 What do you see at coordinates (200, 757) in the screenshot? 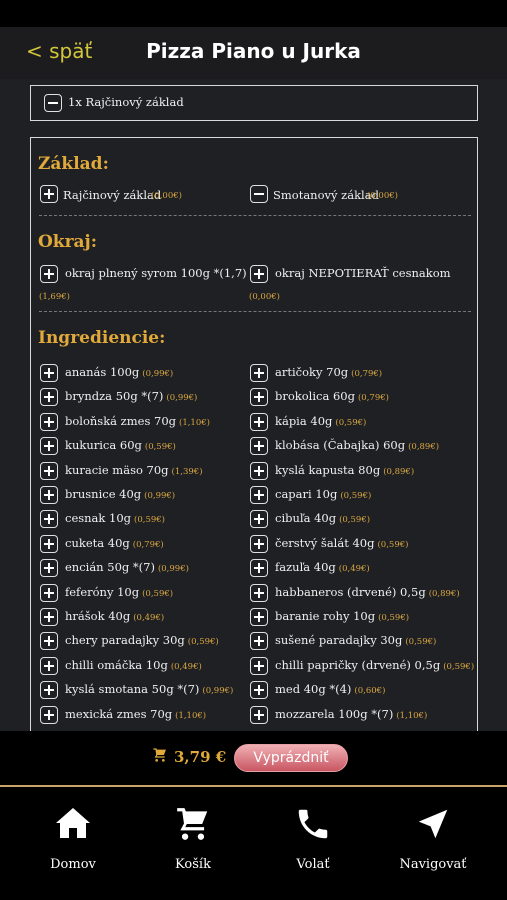
I see `cart-total: 3,79 €` at bounding box center [200, 757].